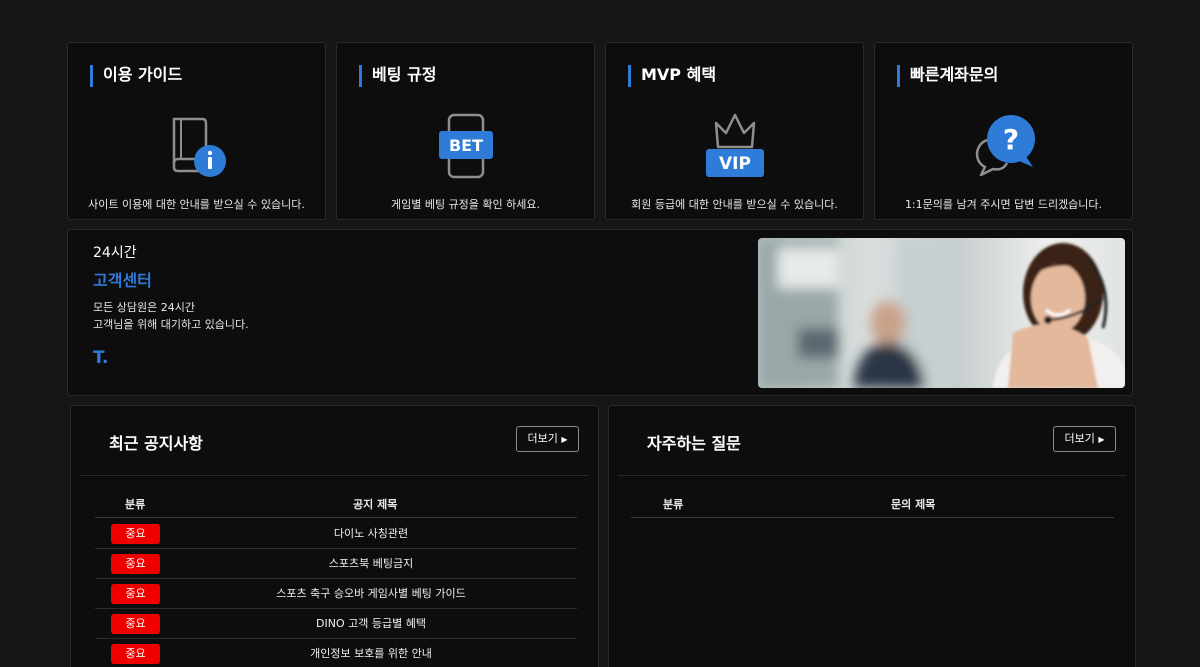 Image resolution: width=1200 pixels, height=667 pixels. What do you see at coordinates (171, 324) in the screenshot?
I see `cs-desc-line: 고객님을 위해 대기하고 있습니다.` at bounding box center [171, 324].